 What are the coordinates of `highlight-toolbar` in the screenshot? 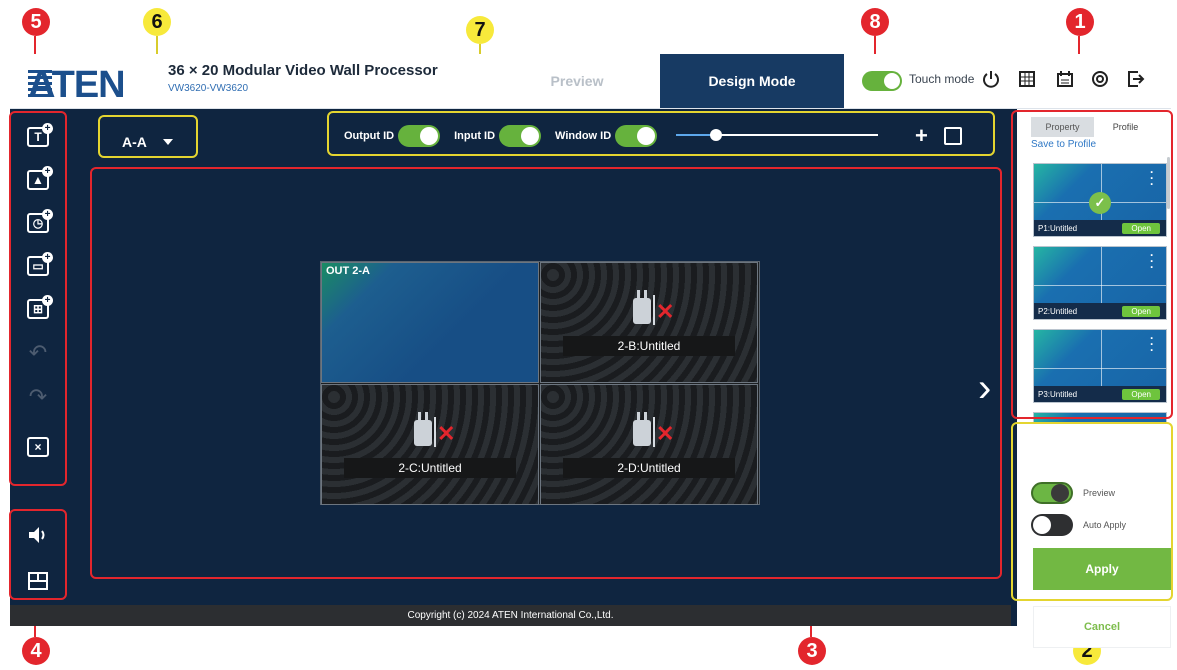 It's located at (38, 298).